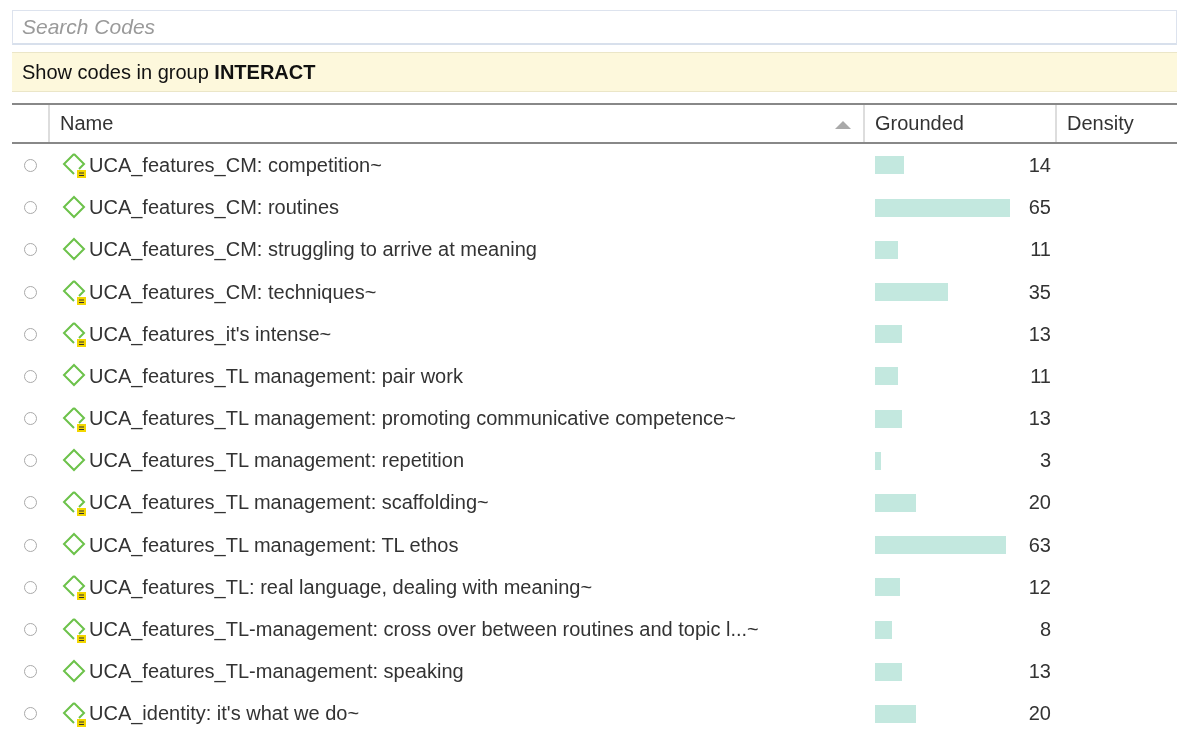  I want to click on code-name: UCA_features_TL management: promoting communicative competence~, so click(412, 419).